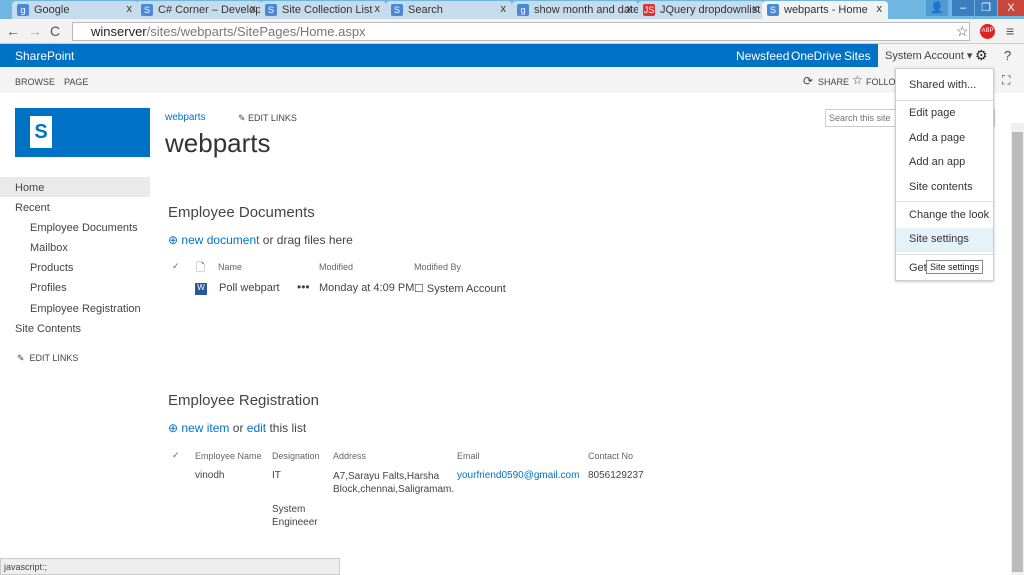  What do you see at coordinates (243, 400) in the screenshot?
I see `reg-title: Employee Registration` at bounding box center [243, 400].